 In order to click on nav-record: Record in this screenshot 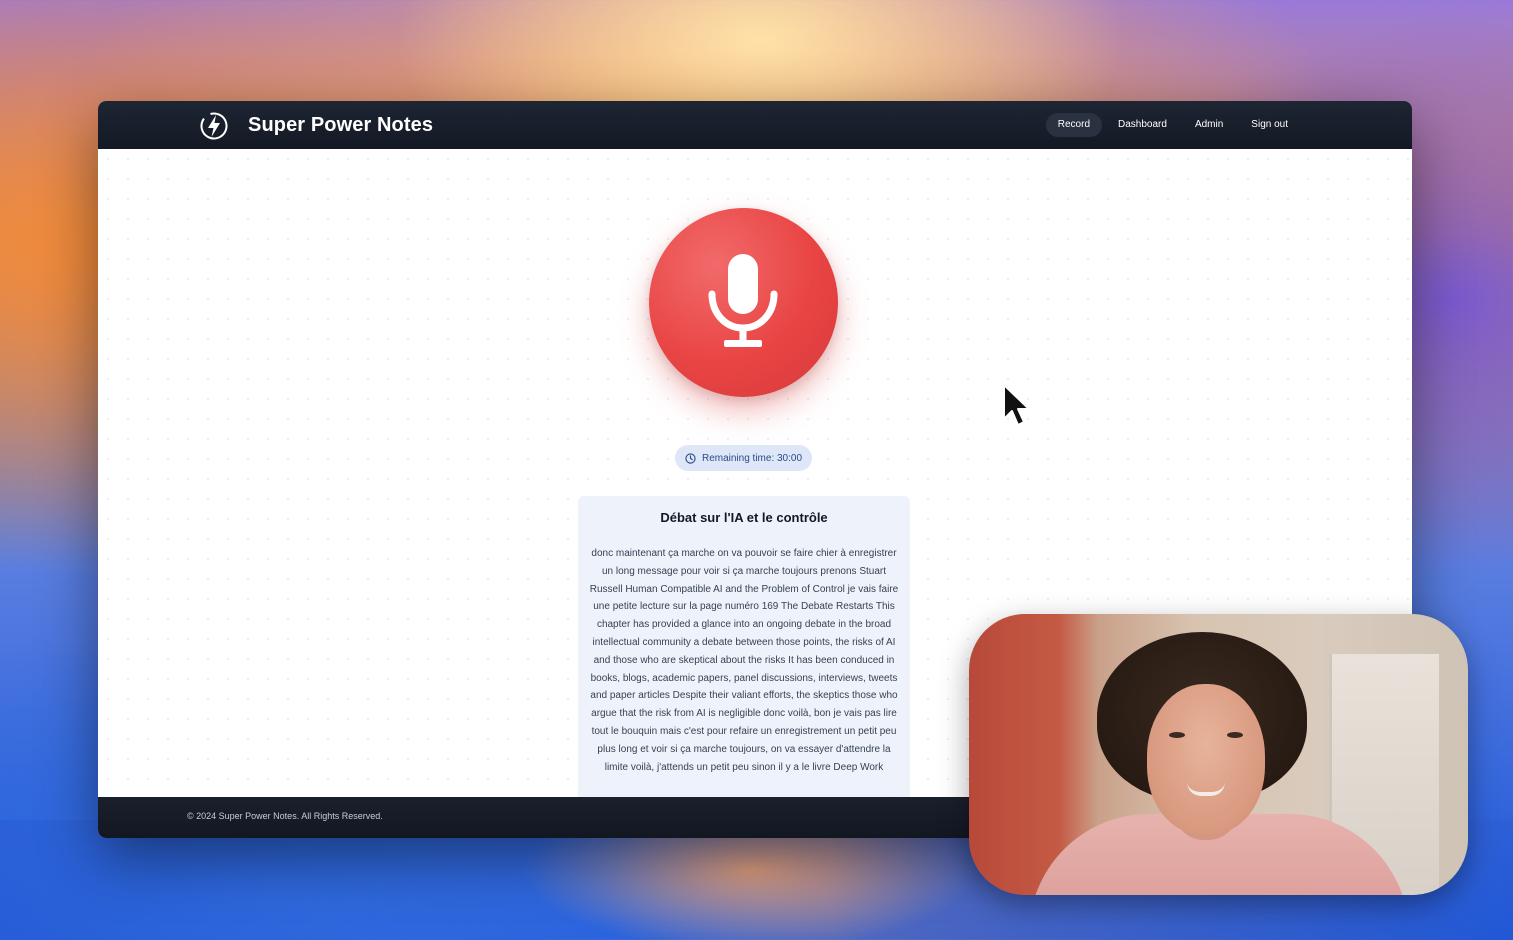, I will do `click(1074, 125)`.